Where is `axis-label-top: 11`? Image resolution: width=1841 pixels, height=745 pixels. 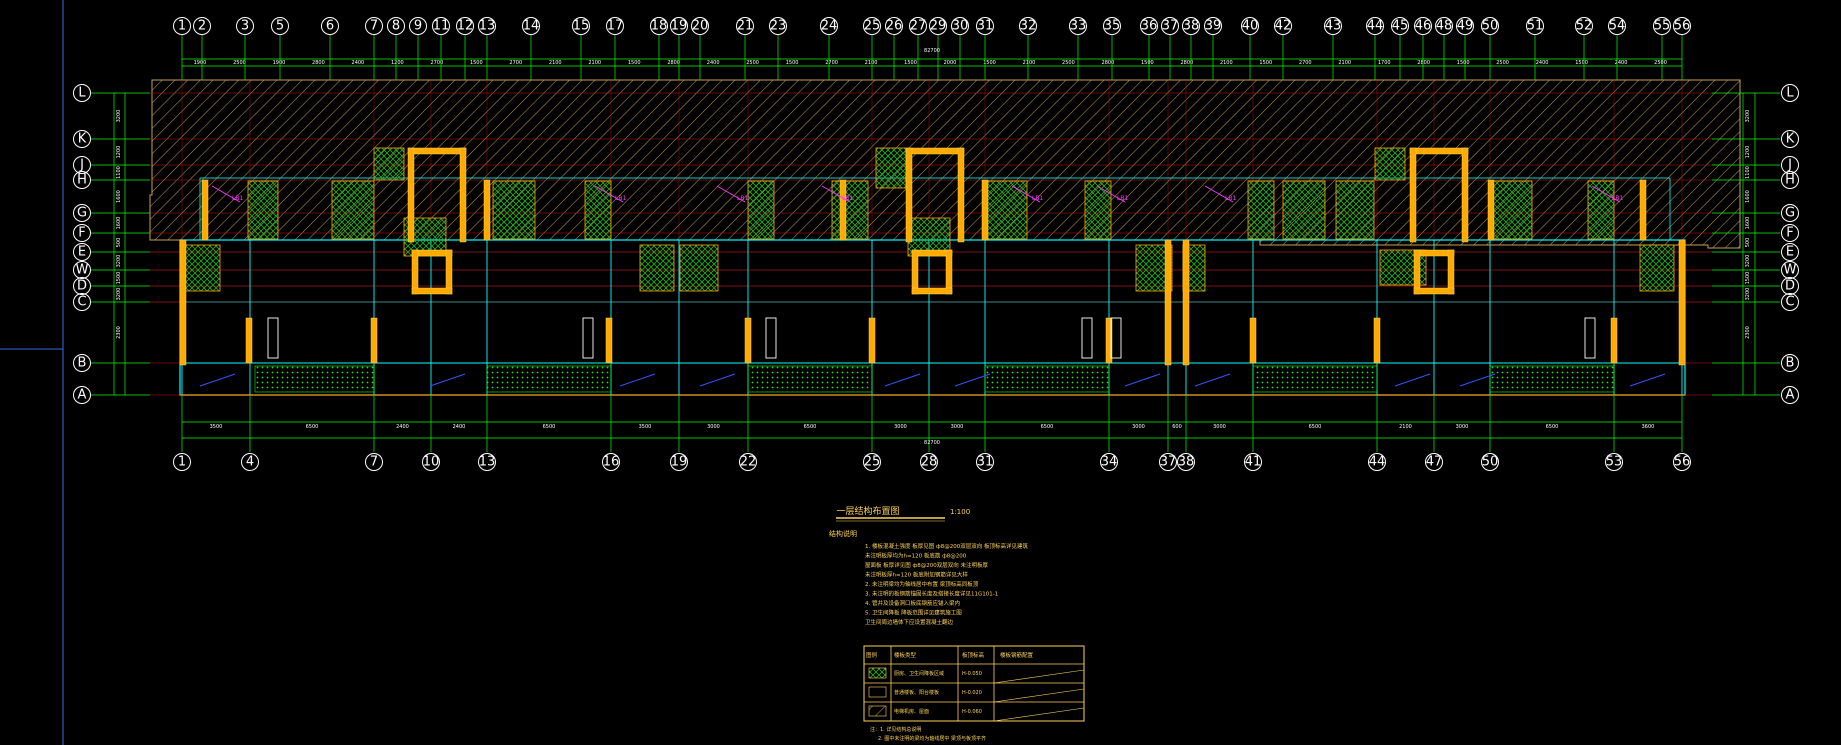
axis-label-top: 11 is located at coordinates (441, 26).